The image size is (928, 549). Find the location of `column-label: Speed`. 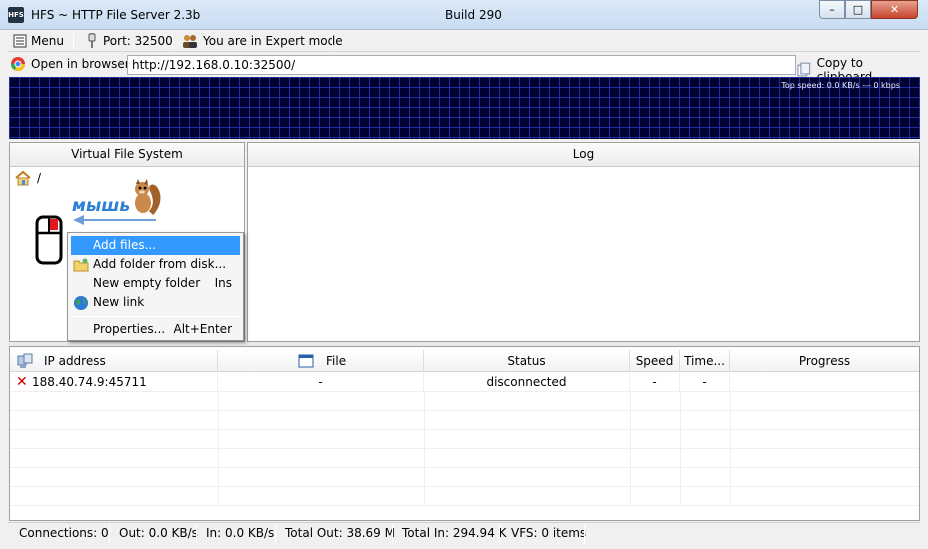

column-label: Speed is located at coordinates (654, 361).